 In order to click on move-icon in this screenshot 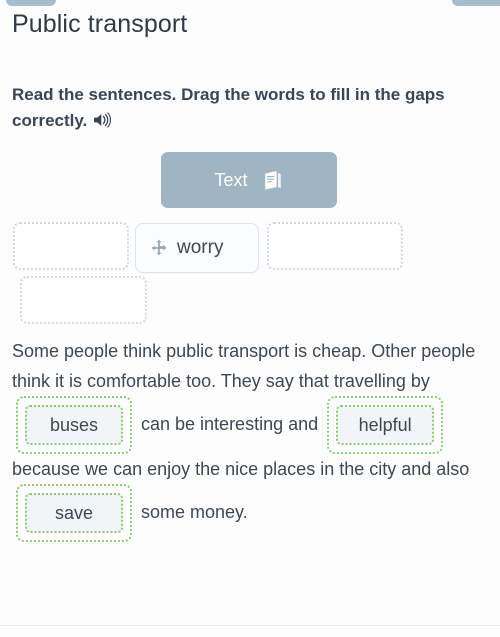, I will do `click(159, 248)`.